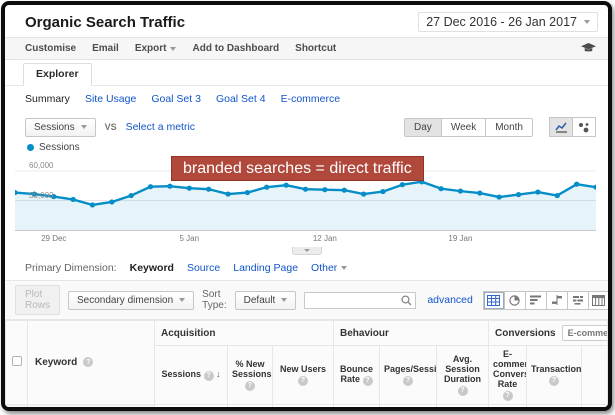 Image resolution: width=615 pixels, height=415 pixels. I want to click on view-table-button, so click(493, 300).